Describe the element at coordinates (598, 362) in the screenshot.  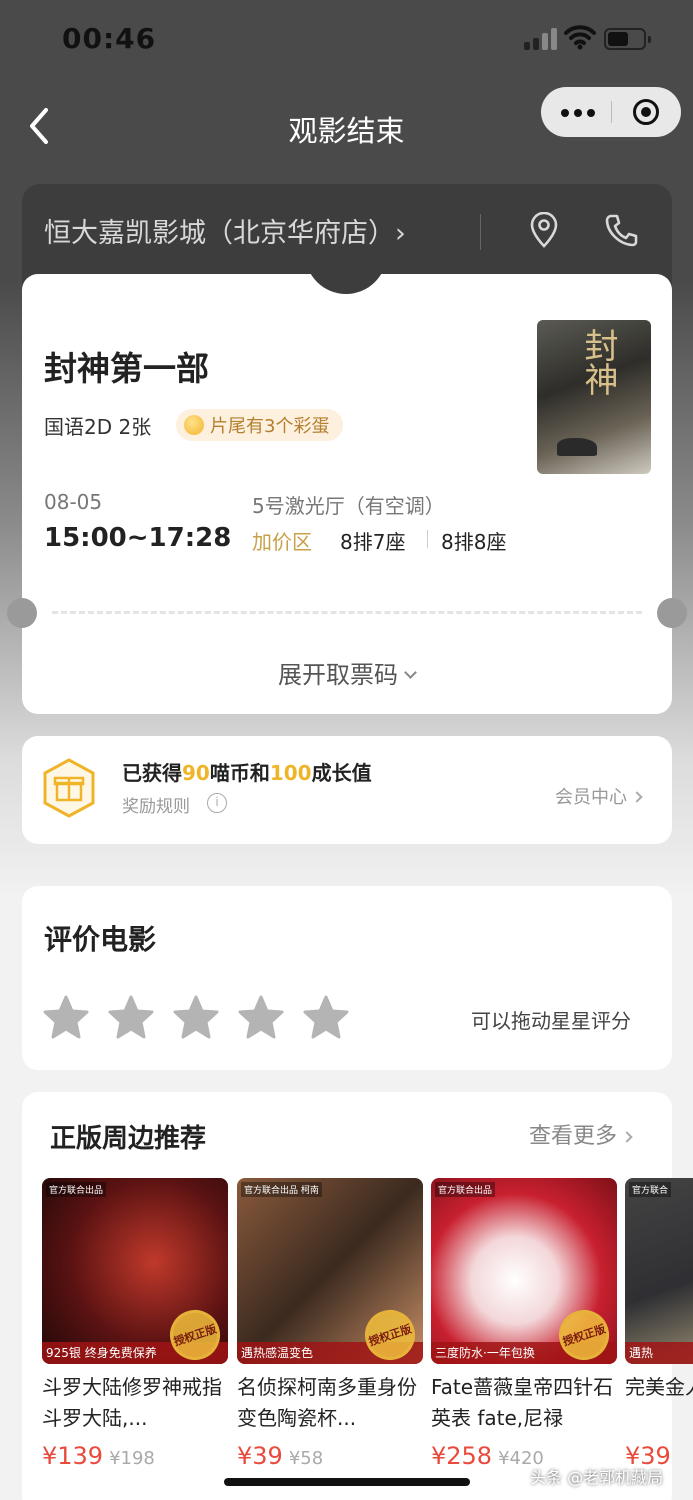
I see `poster-title: 封神` at that location.